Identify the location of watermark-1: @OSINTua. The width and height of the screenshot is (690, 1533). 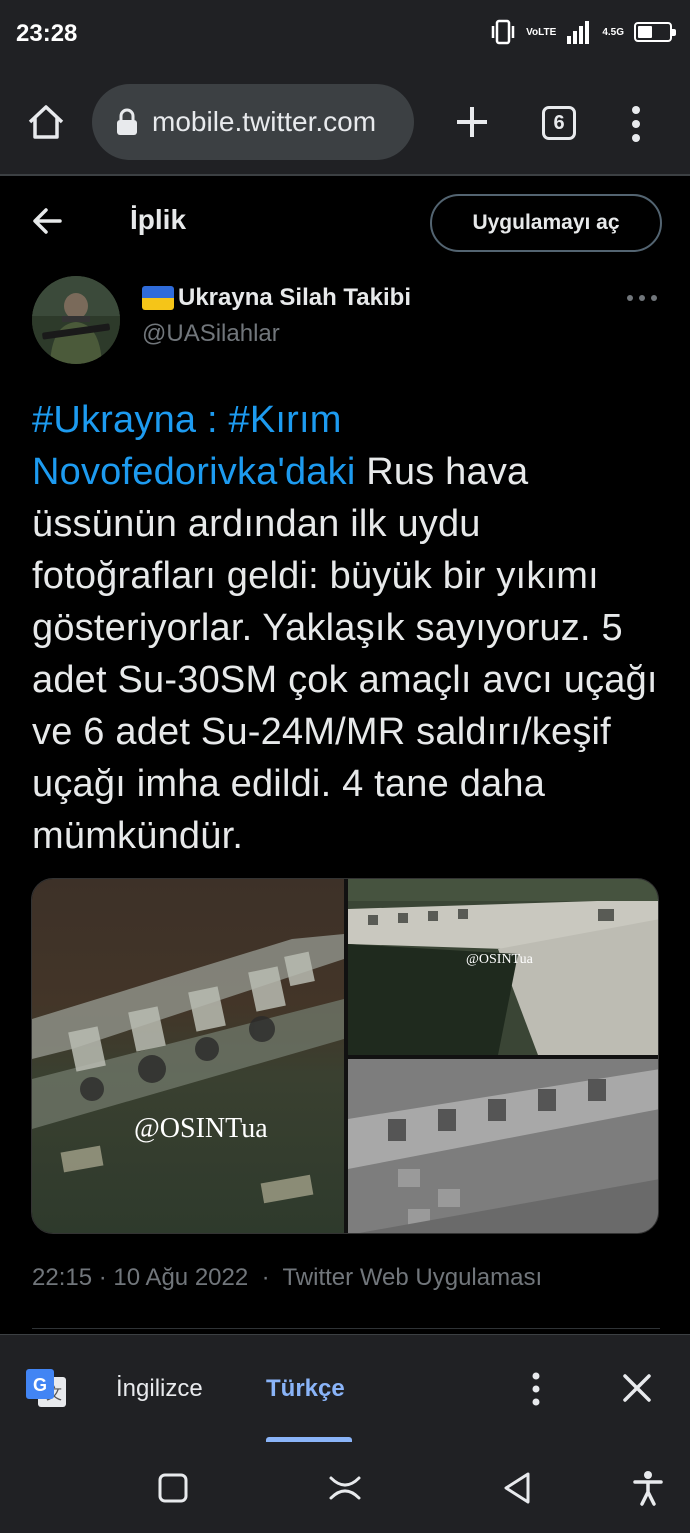
(201, 1128).